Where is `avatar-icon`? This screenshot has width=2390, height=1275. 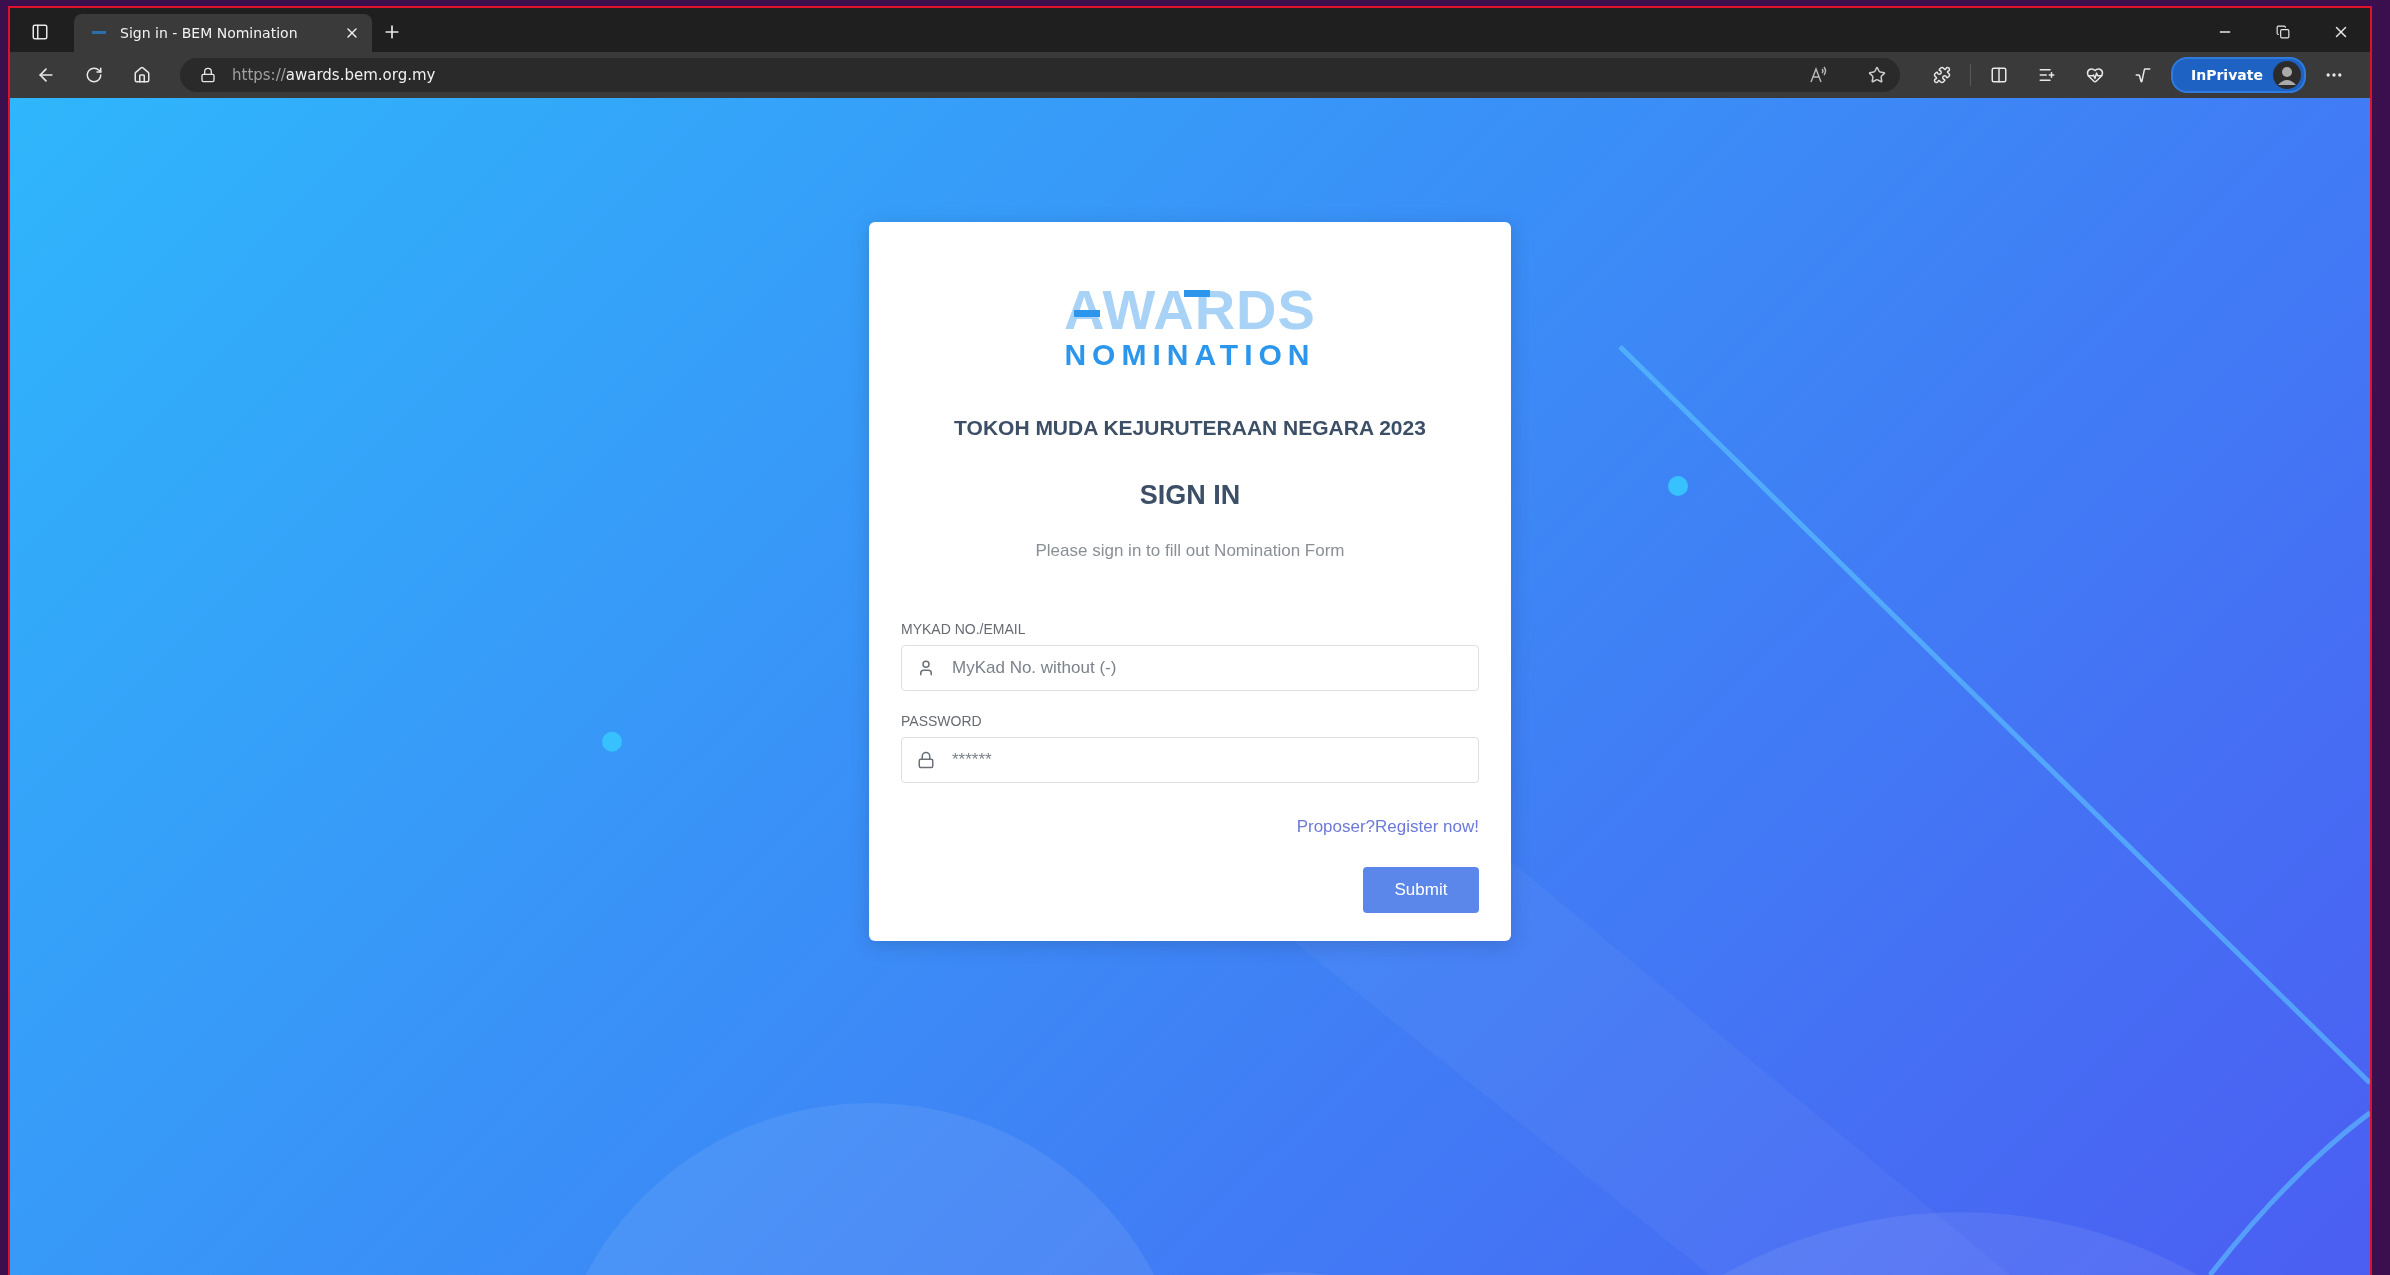 avatar-icon is located at coordinates (2286, 75).